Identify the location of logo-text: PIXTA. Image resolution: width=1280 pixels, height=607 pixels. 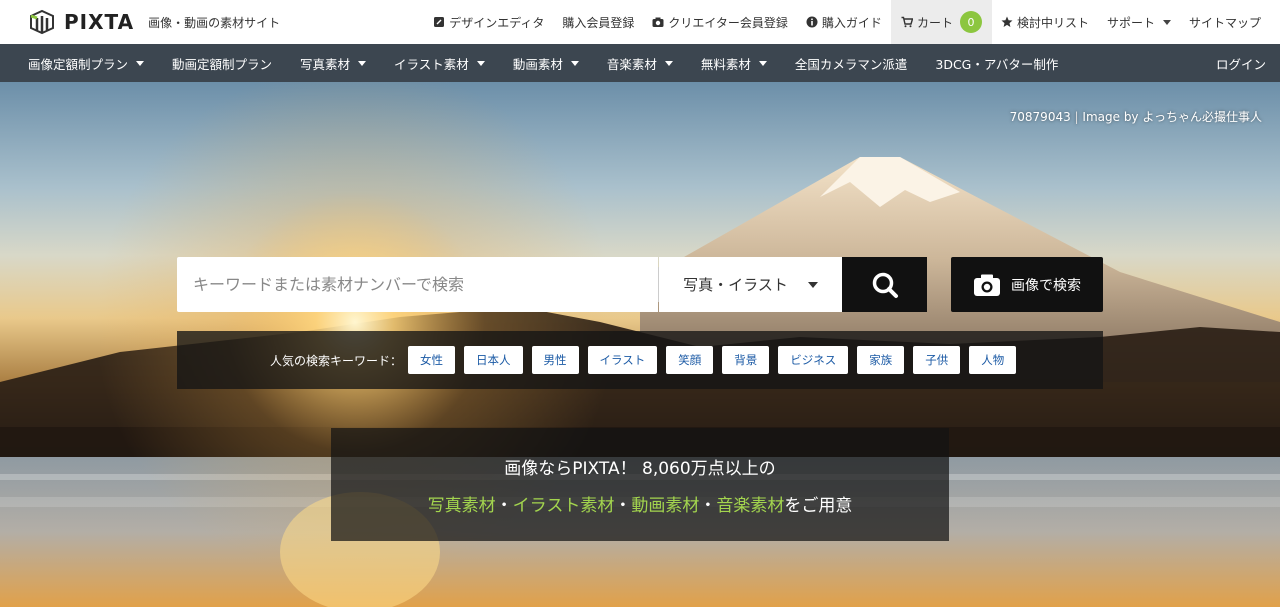
(99, 22).